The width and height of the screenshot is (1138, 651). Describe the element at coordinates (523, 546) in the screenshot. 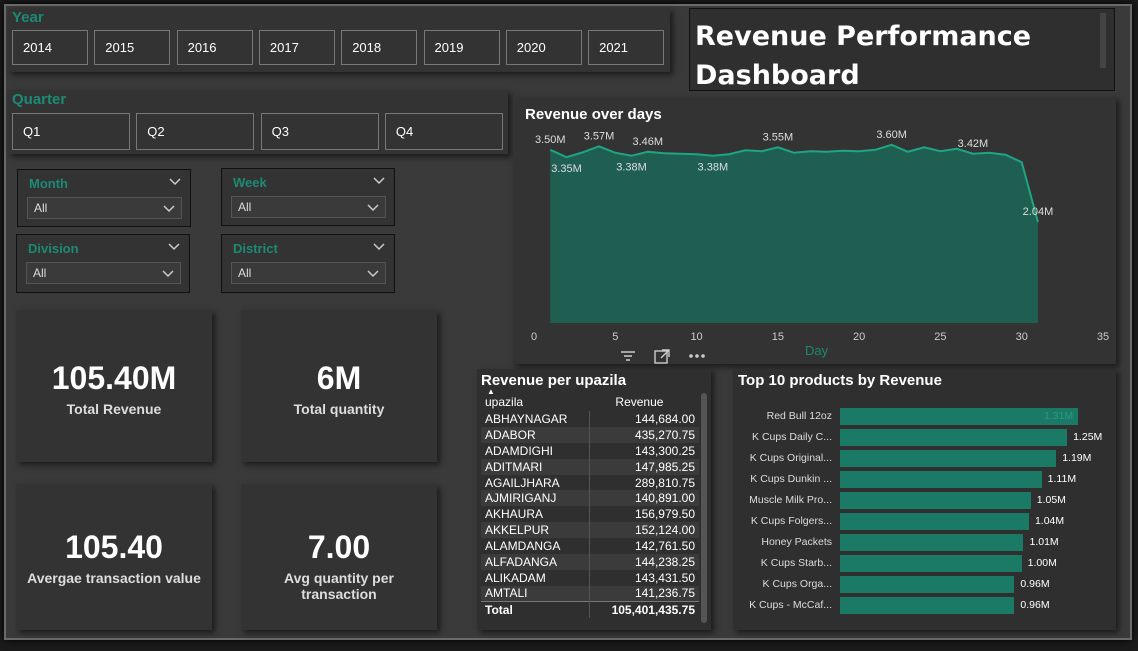

I see `upazila-cell: ALAMDANGA` at that location.